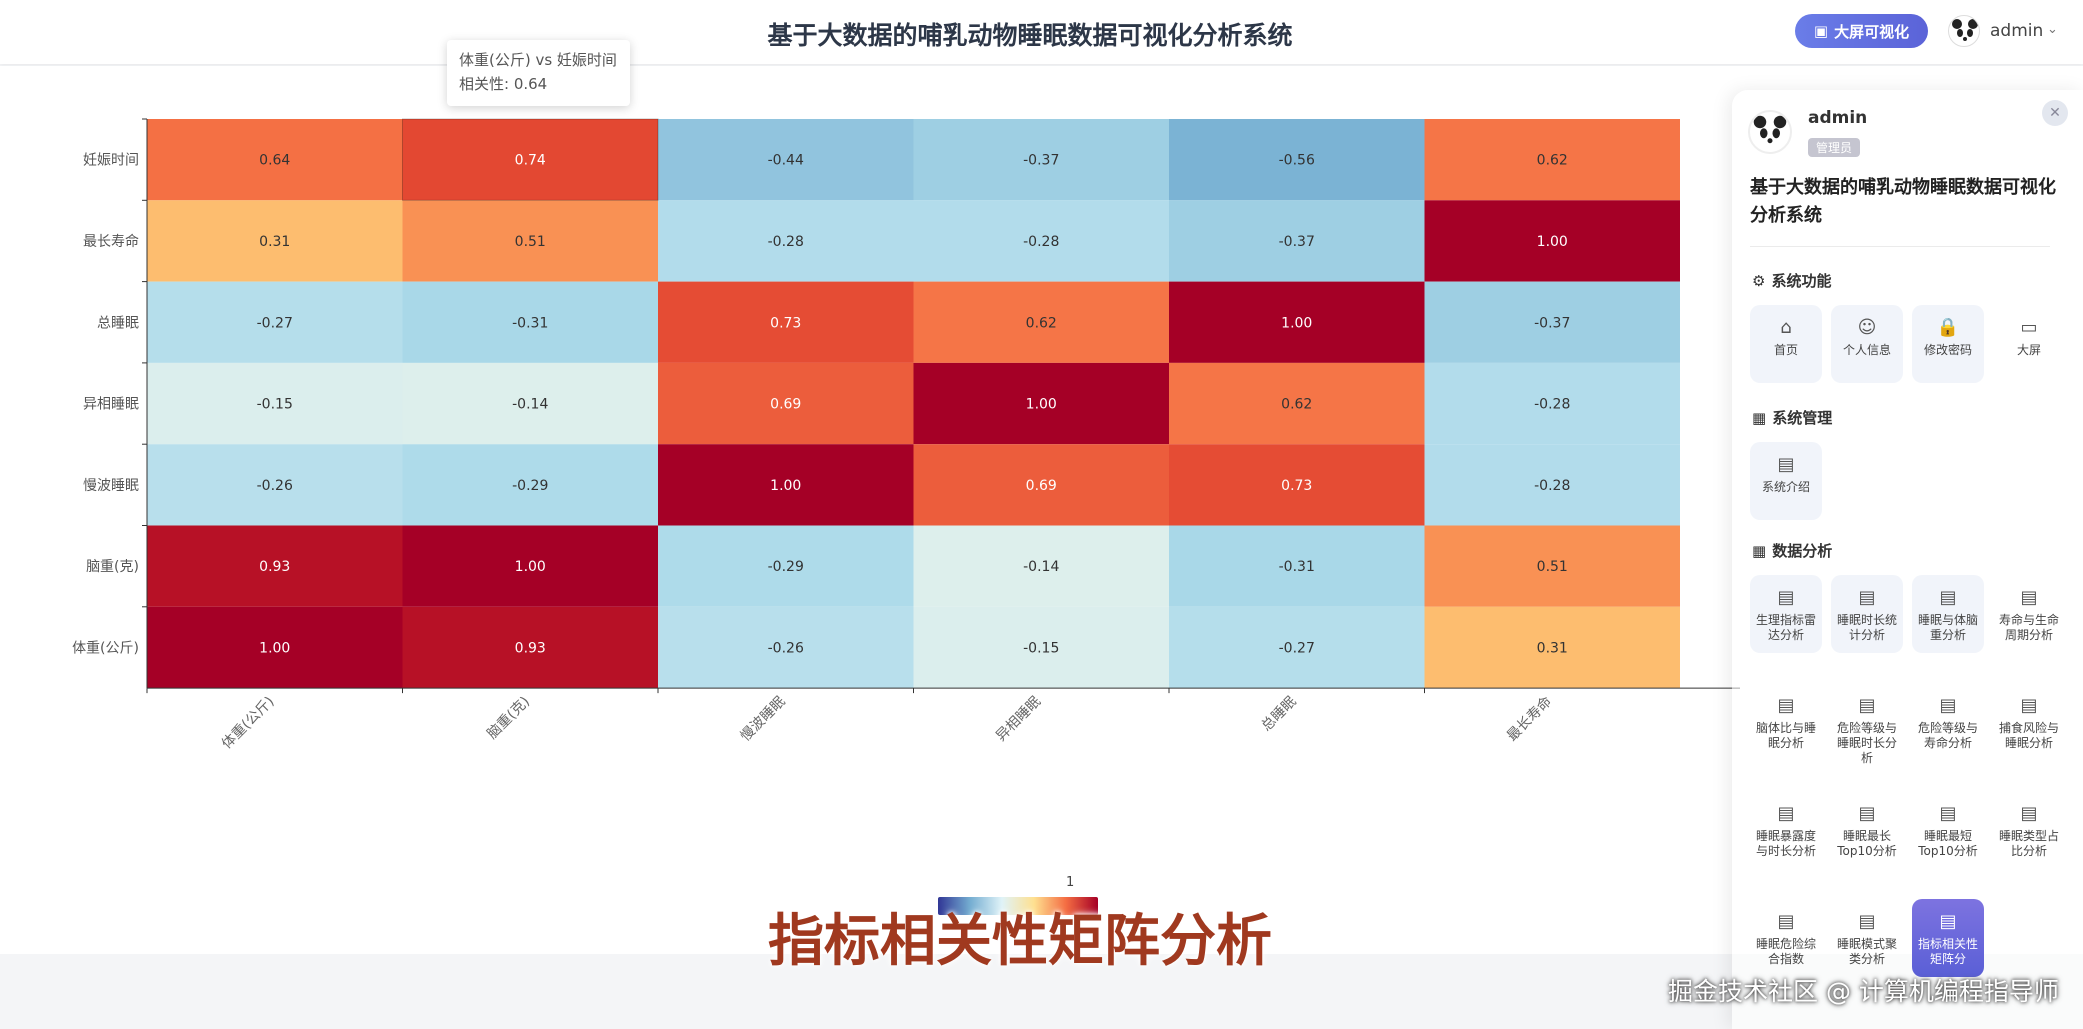 The image size is (2083, 1029). I want to click on cell-label: -0.29, so click(786, 567).